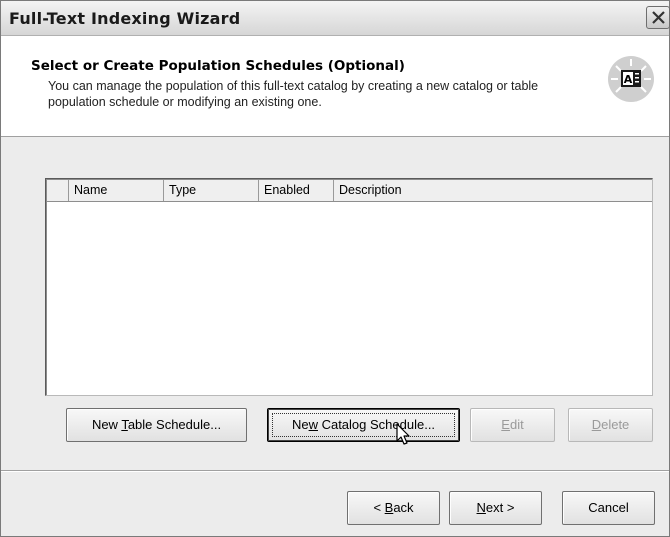 The width and height of the screenshot is (670, 537). What do you see at coordinates (596, 424) in the screenshot?
I see `delete-mnemonic: D` at bounding box center [596, 424].